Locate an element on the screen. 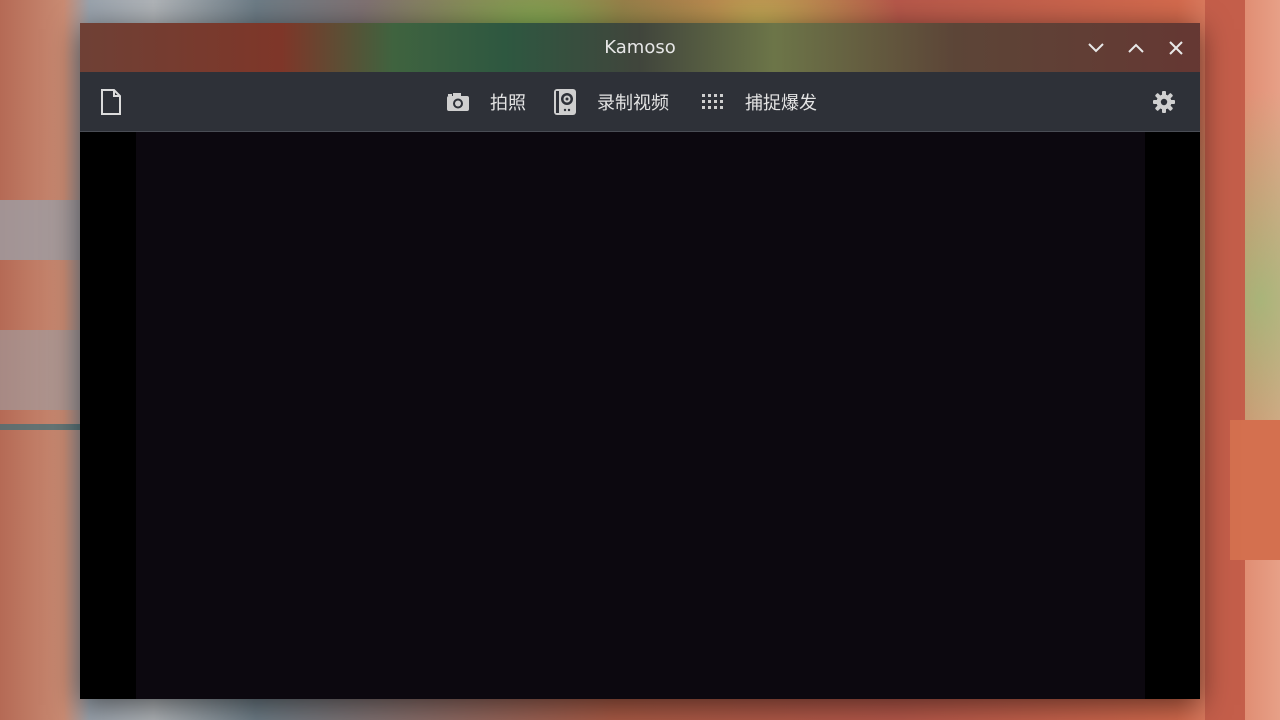 The width and height of the screenshot is (1280, 720). open-files-button is located at coordinates (111, 101).